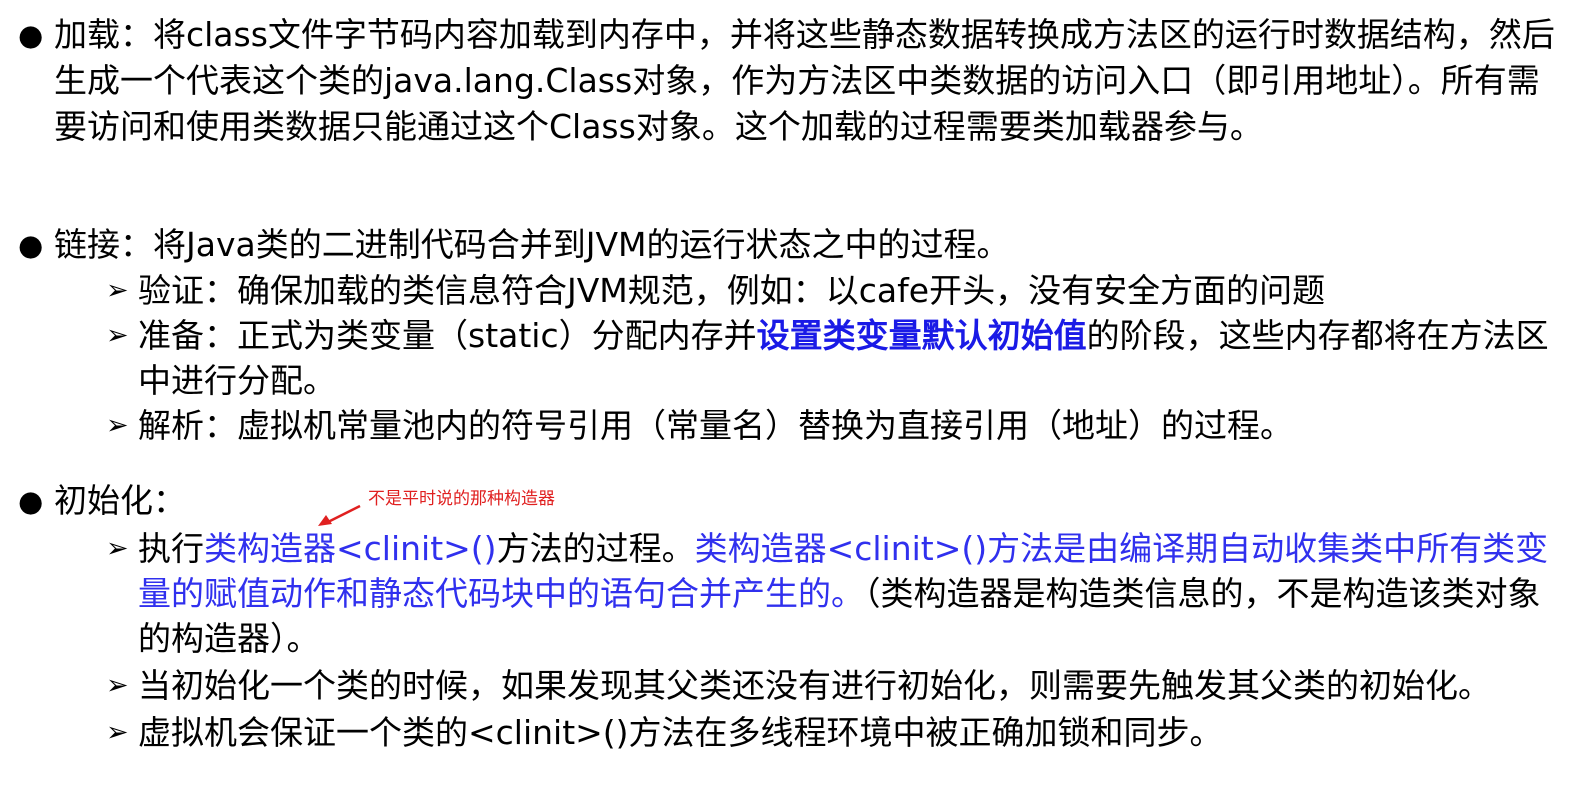 Image resolution: width=1589 pixels, height=811 pixels. I want to click on init-label: 初始化：, so click(120, 500).